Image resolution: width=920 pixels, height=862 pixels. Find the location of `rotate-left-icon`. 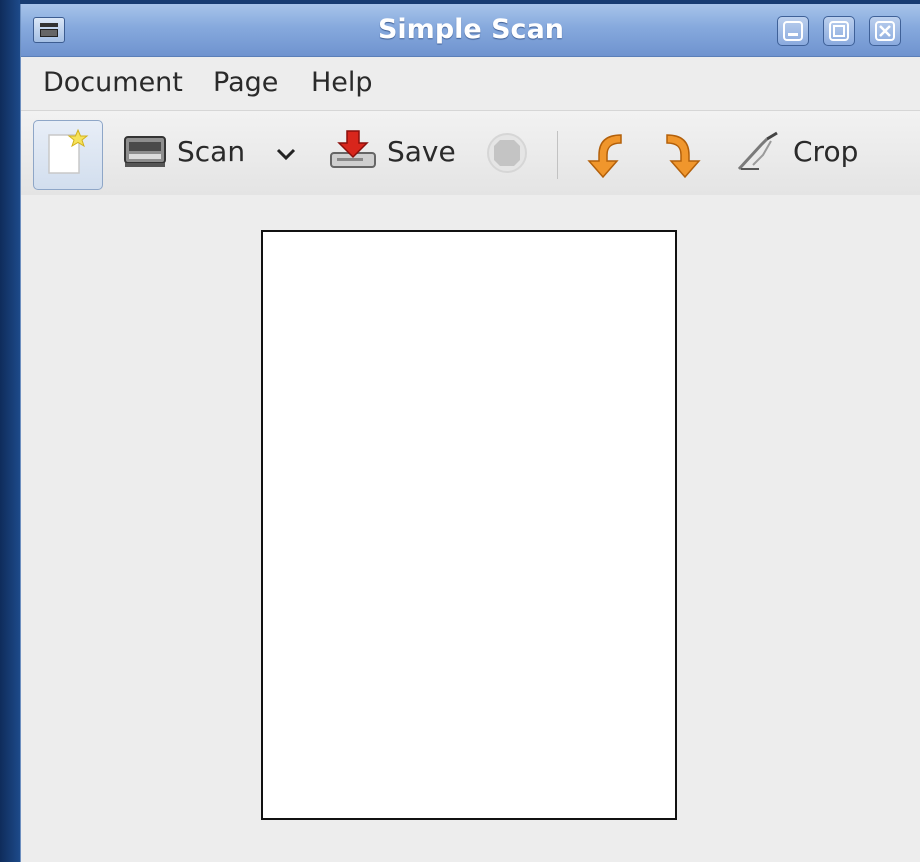

rotate-left-icon is located at coordinates (604, 156).